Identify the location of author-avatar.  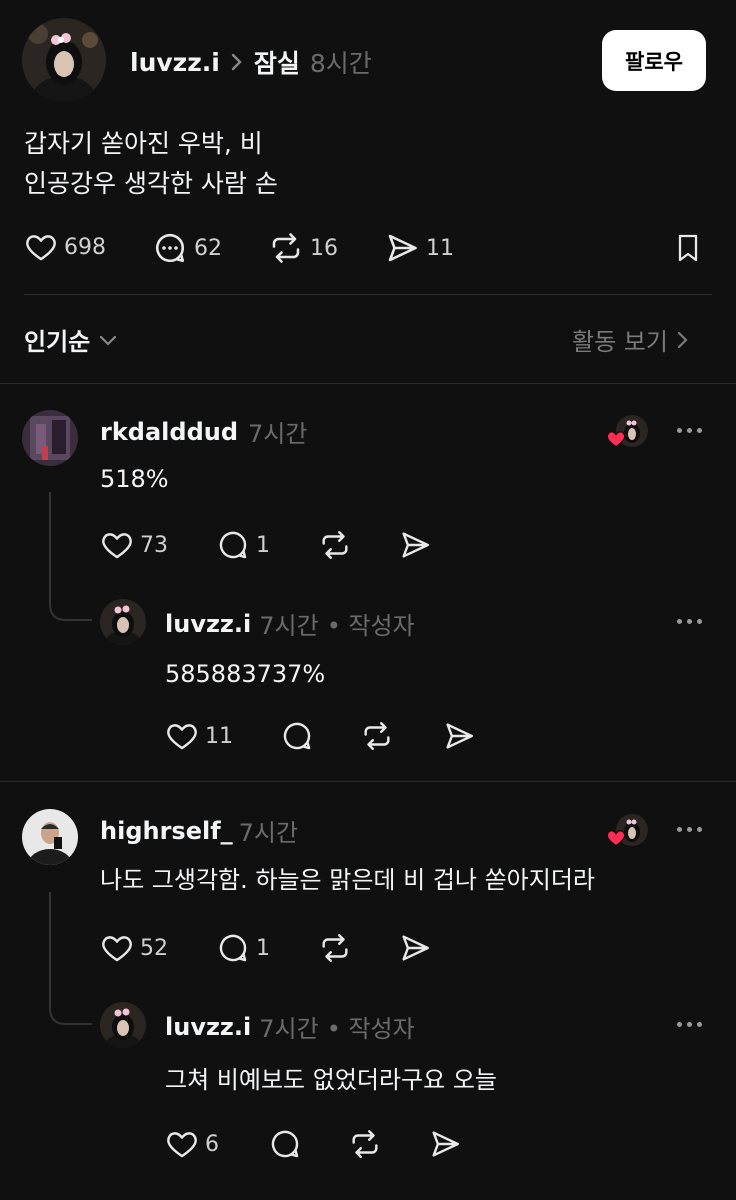
(64, 60).